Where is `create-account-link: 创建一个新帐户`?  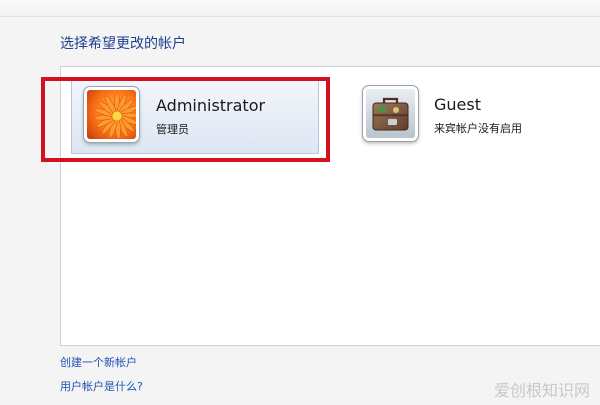
create-account-link: 创建一个新帐户 is located at coordinates (98, 362).